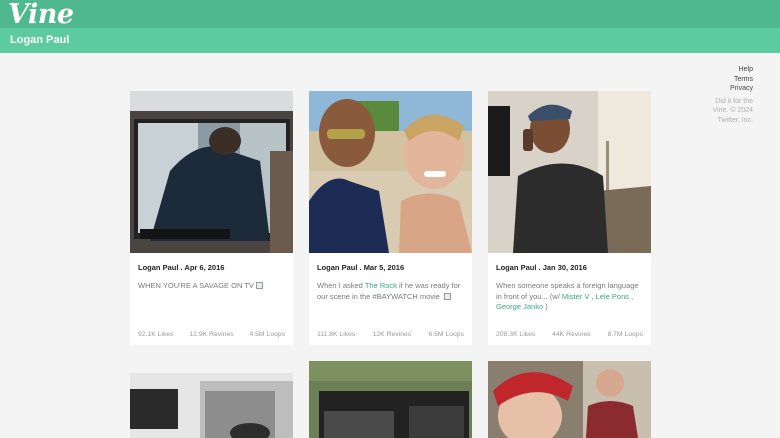  I want to click on likes-count: 208.3K Likes, so click(516, 334).